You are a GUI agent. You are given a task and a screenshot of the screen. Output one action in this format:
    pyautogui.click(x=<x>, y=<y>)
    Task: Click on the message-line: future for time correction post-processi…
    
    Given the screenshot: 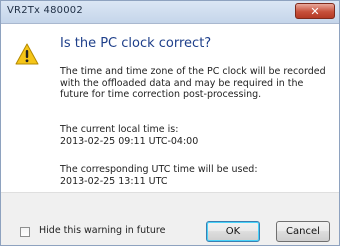 What is the action you would take?
    pyautogui.click(x=161, y=94)
    